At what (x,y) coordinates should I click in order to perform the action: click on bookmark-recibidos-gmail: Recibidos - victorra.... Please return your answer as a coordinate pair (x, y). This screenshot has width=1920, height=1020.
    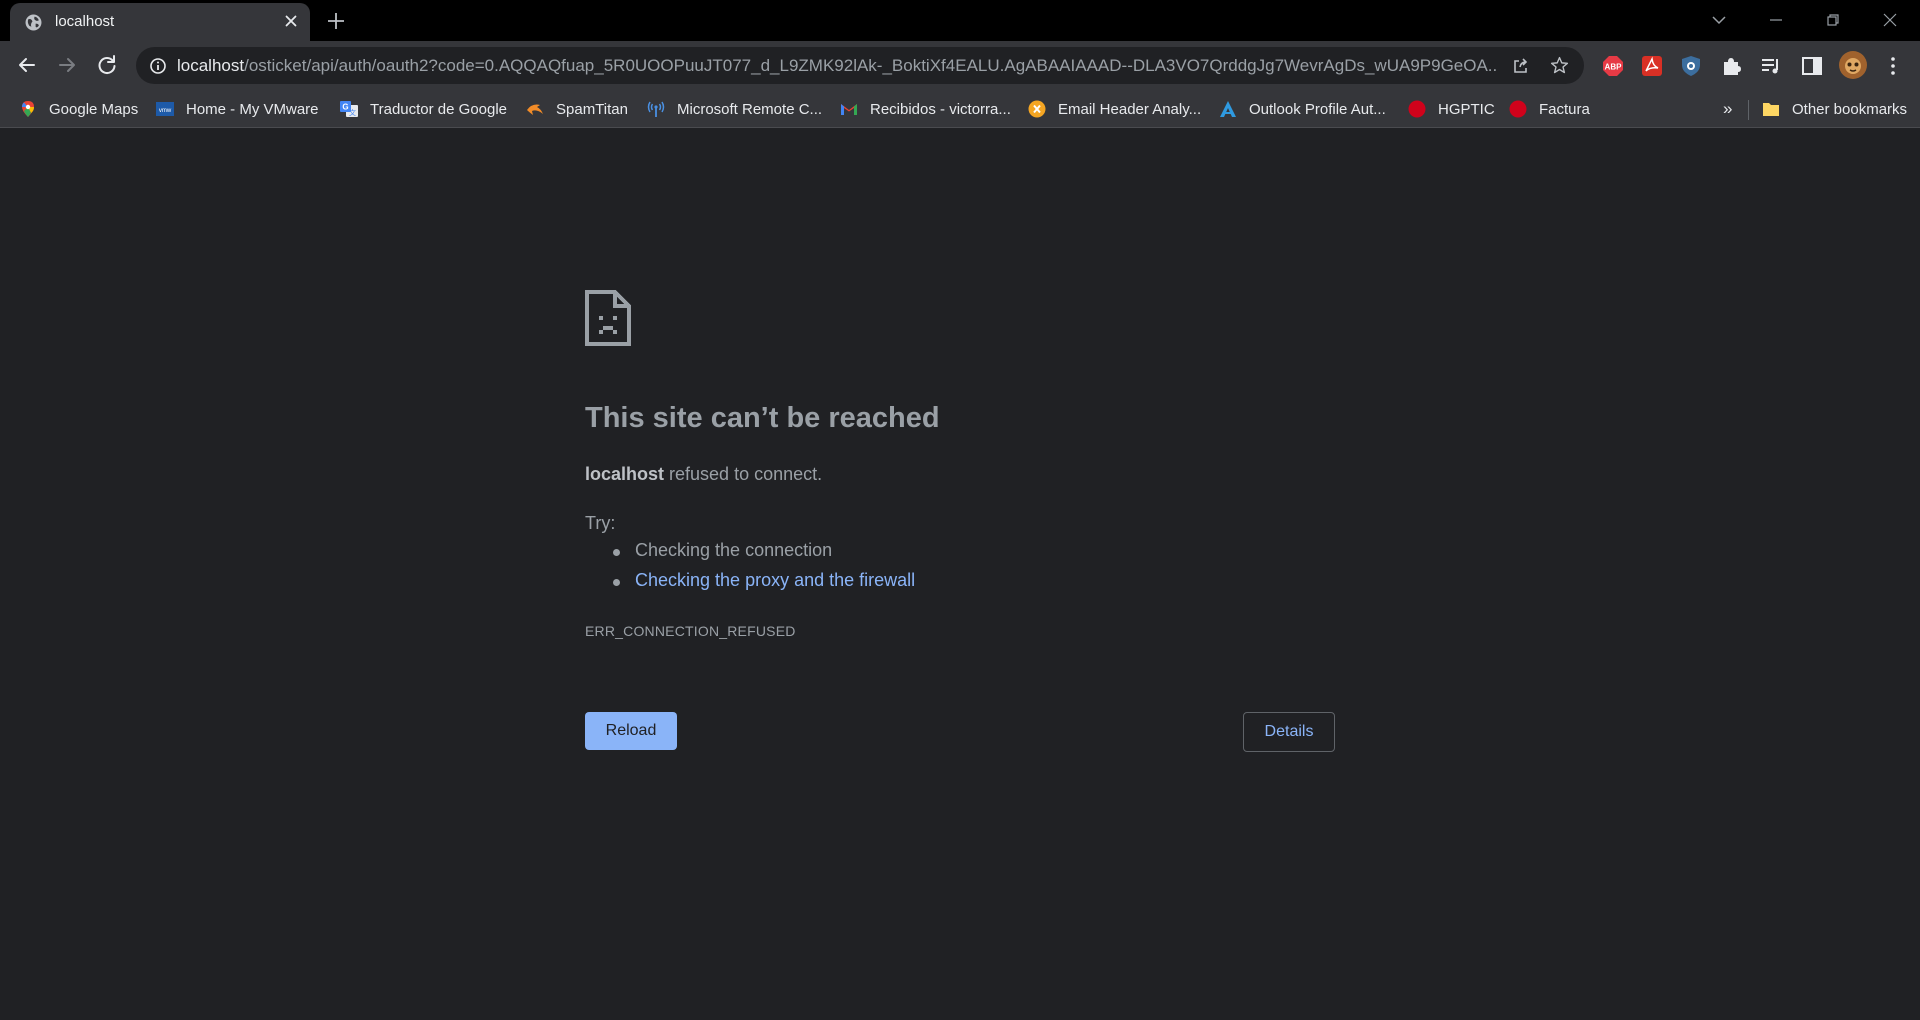
    Looking at the image, I should click on (925, 109).